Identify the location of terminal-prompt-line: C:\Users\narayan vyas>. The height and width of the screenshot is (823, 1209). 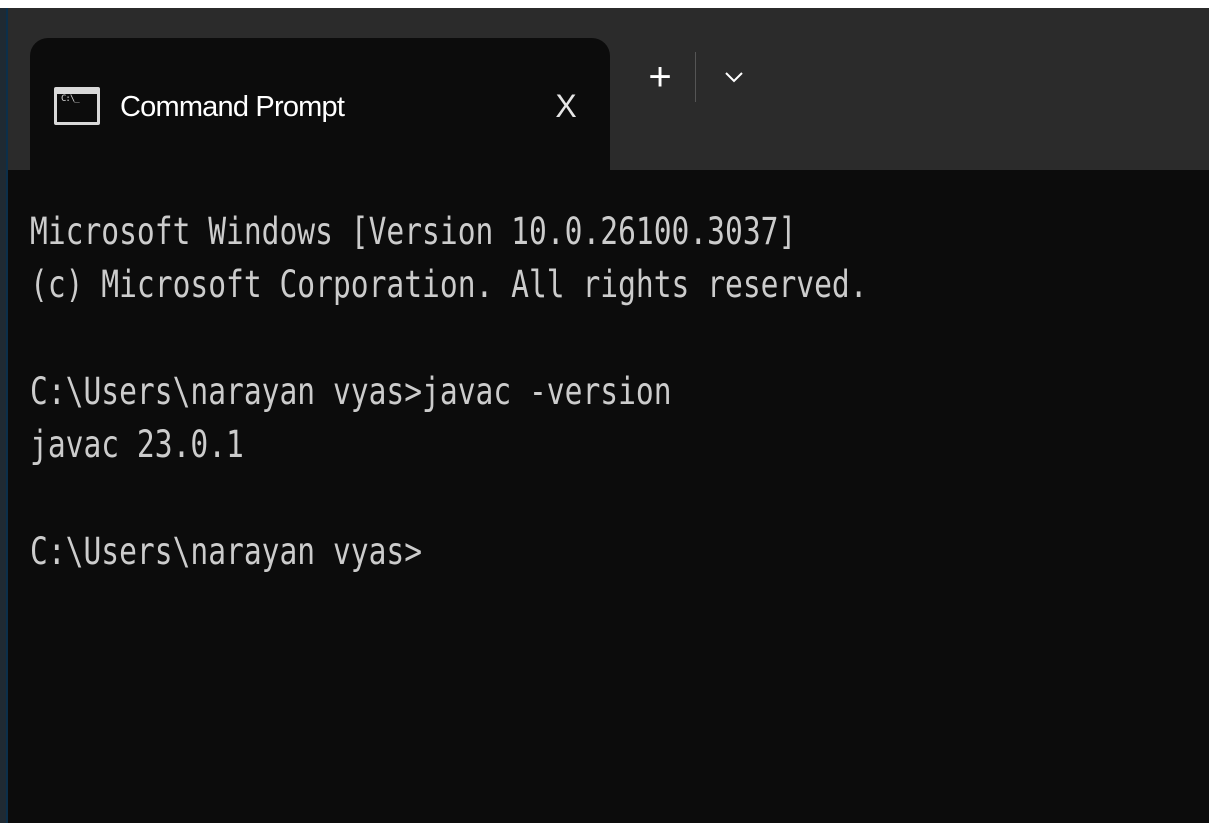
(226, 551).